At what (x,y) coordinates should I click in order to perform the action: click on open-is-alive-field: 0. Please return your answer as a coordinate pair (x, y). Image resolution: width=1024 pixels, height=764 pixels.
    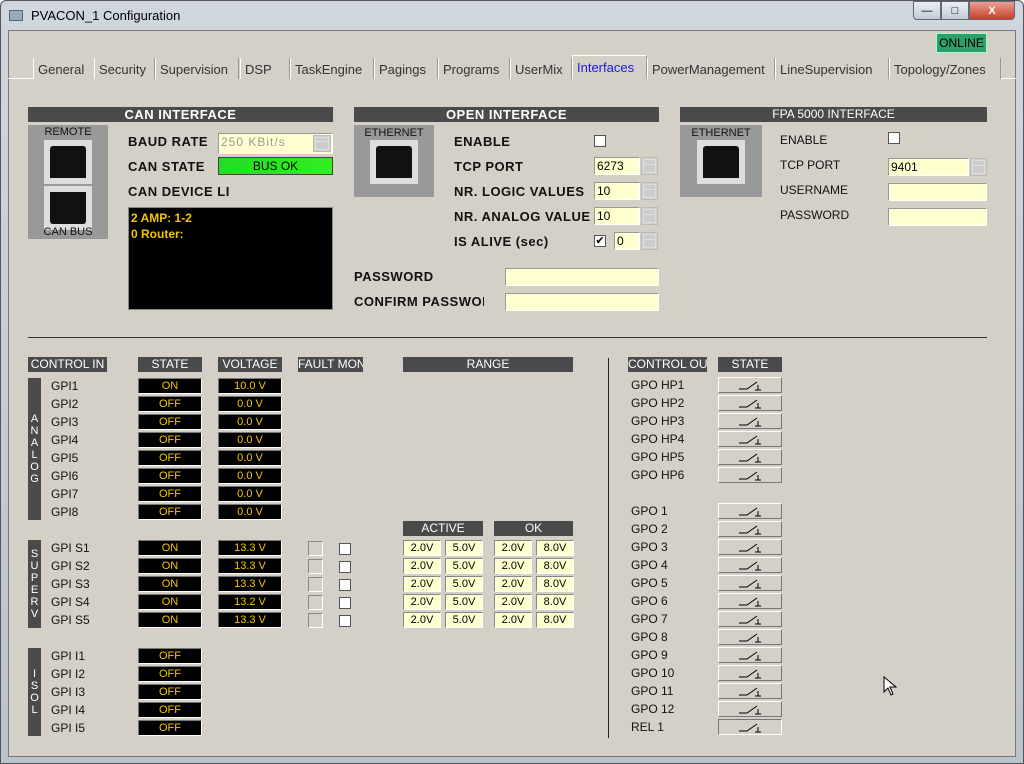
    Looking at the image, I should click on (627, 241).